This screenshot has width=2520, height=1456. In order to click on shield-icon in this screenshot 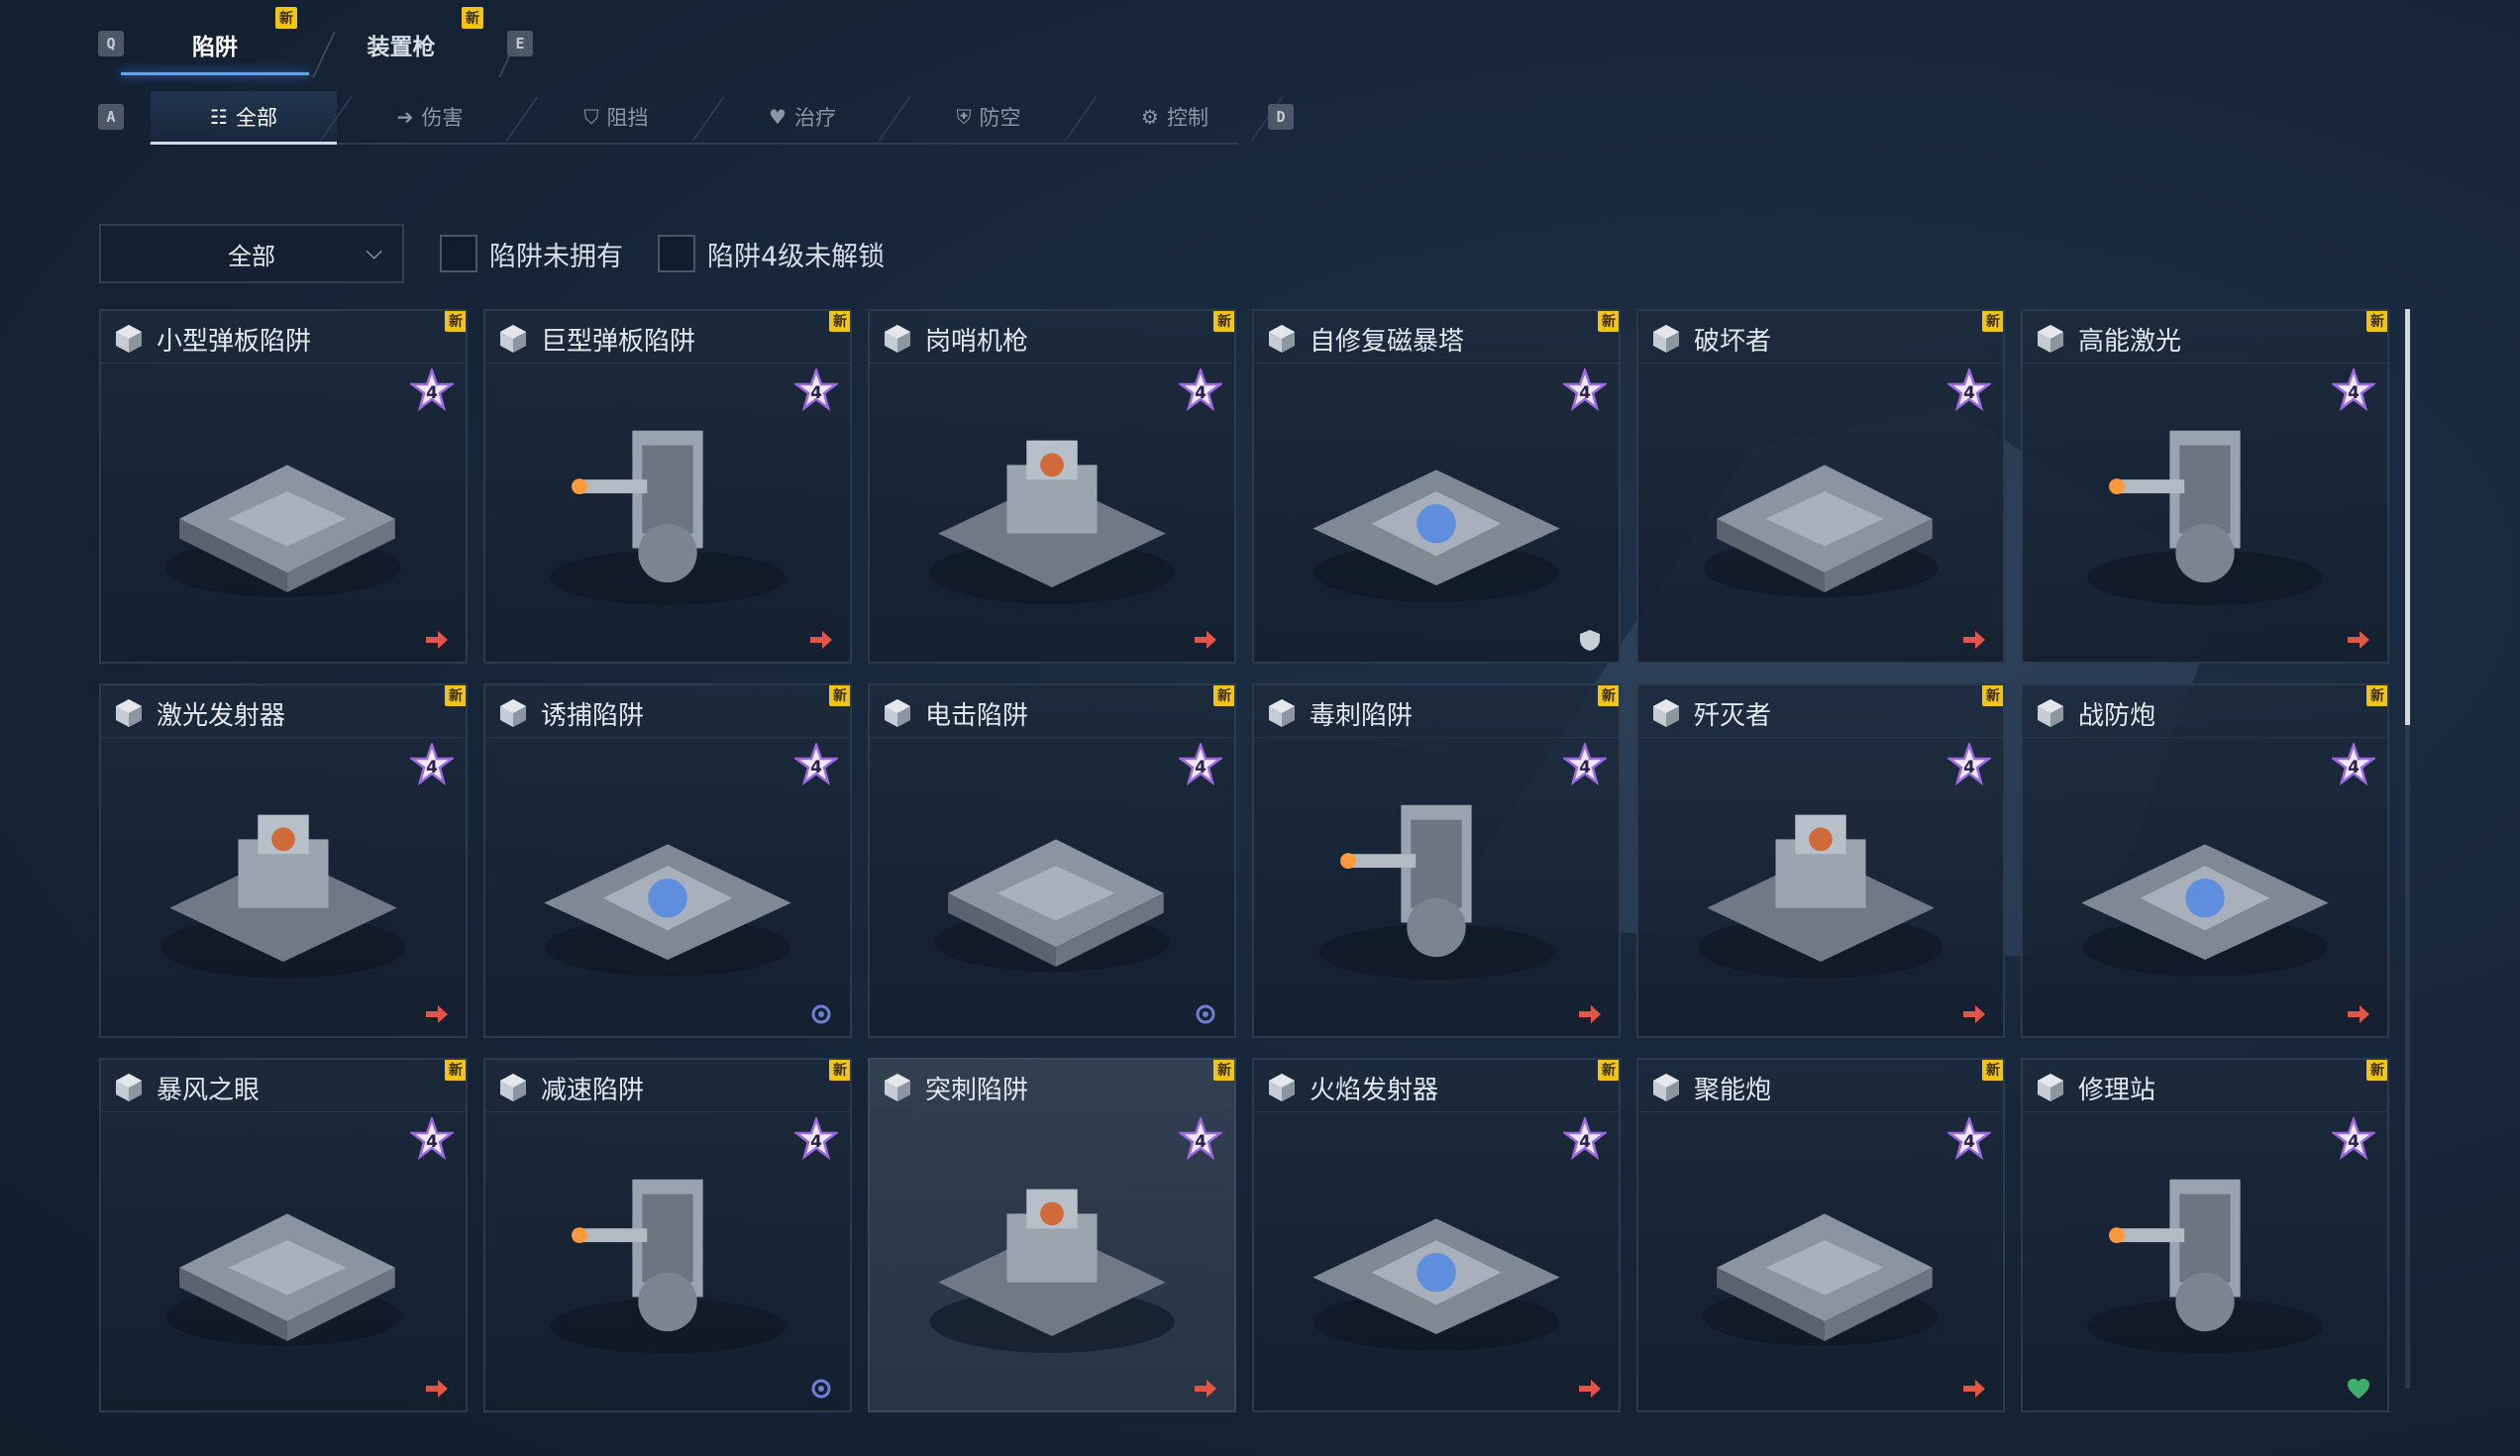, I will do `click(1590, 640)`.